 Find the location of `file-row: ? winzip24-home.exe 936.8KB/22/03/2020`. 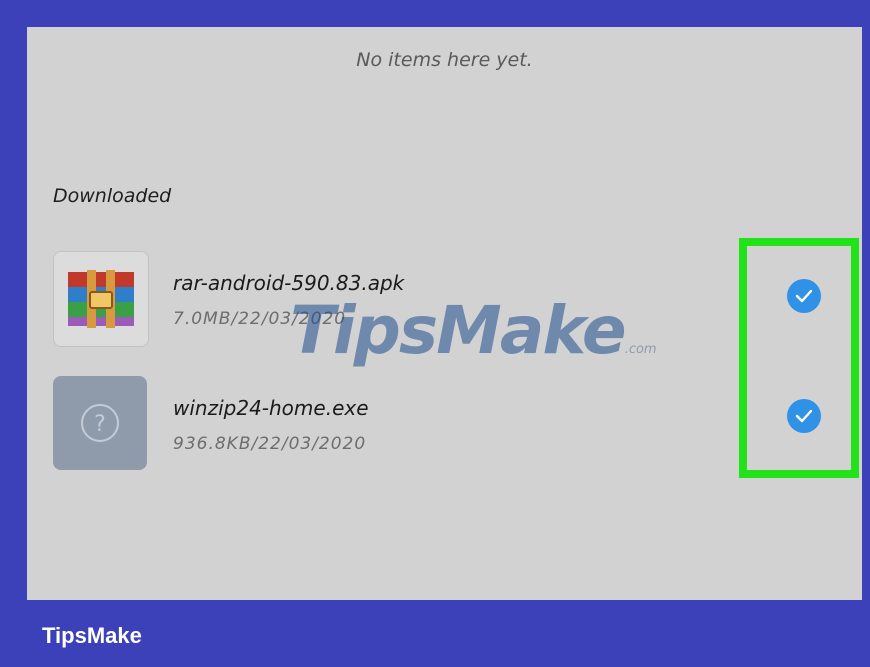

file-row: ? winzip24-home.exe 936.8KB/22/03/2020 is located at coordinates (443, 423).